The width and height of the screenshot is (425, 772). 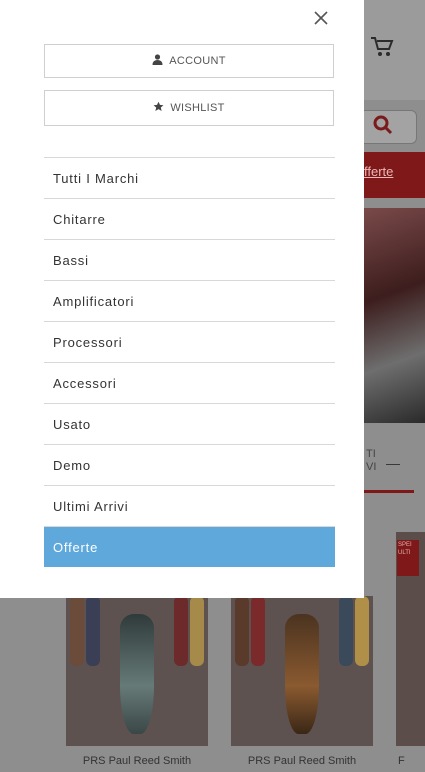 What do you see at coordinates (408, 761) in the screenshot?
I see `product-title: F` at bounding box center [408, 761].